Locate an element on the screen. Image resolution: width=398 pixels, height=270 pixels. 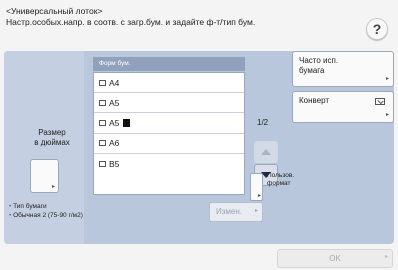
inch-size-label: Размер в дюймах is located at coordinates (52, 137).